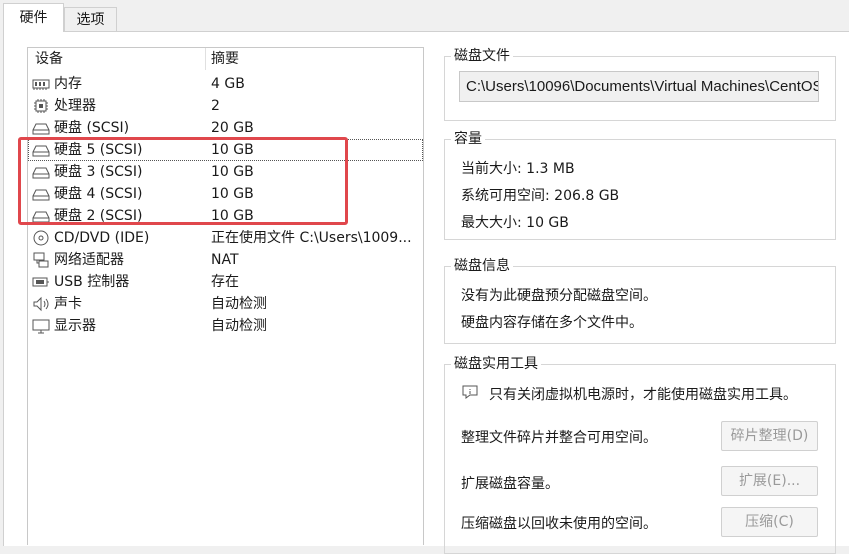 Image resolution: width=849 pixels, height=554 pixels. I want to click on device-name: 内存, so click(68, 84).